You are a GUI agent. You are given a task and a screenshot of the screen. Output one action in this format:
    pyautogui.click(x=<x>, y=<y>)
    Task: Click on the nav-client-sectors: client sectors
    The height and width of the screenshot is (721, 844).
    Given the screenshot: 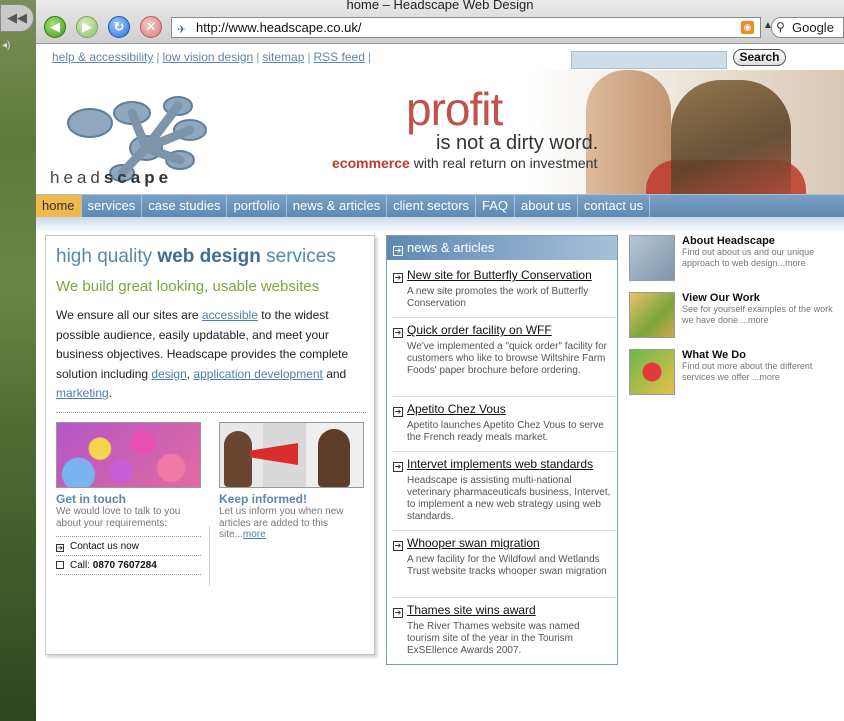 What is the action you would take?
    pyautogui.click(x=432, y=206)
    